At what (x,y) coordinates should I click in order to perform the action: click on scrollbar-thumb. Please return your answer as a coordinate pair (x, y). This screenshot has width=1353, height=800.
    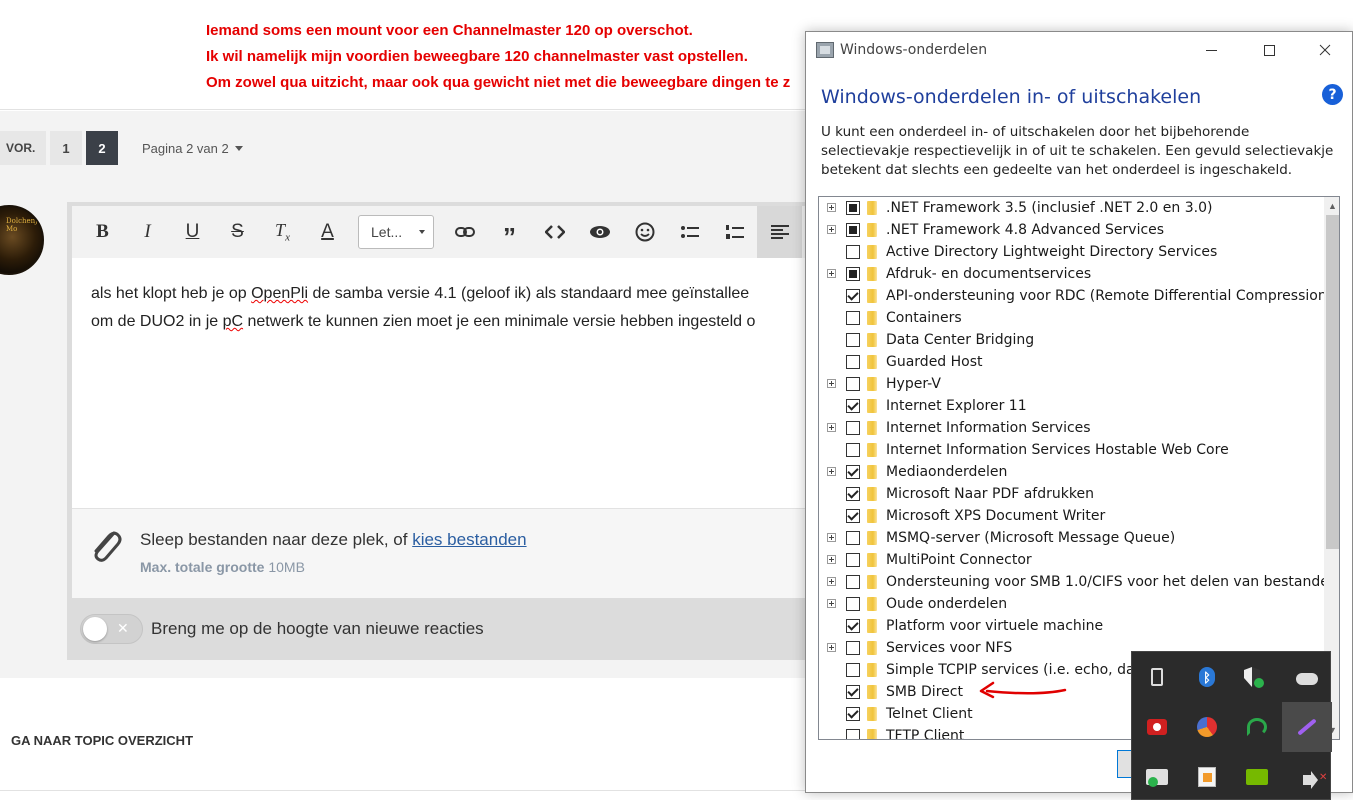
    Looking at the image, I should click on (1332, 382).